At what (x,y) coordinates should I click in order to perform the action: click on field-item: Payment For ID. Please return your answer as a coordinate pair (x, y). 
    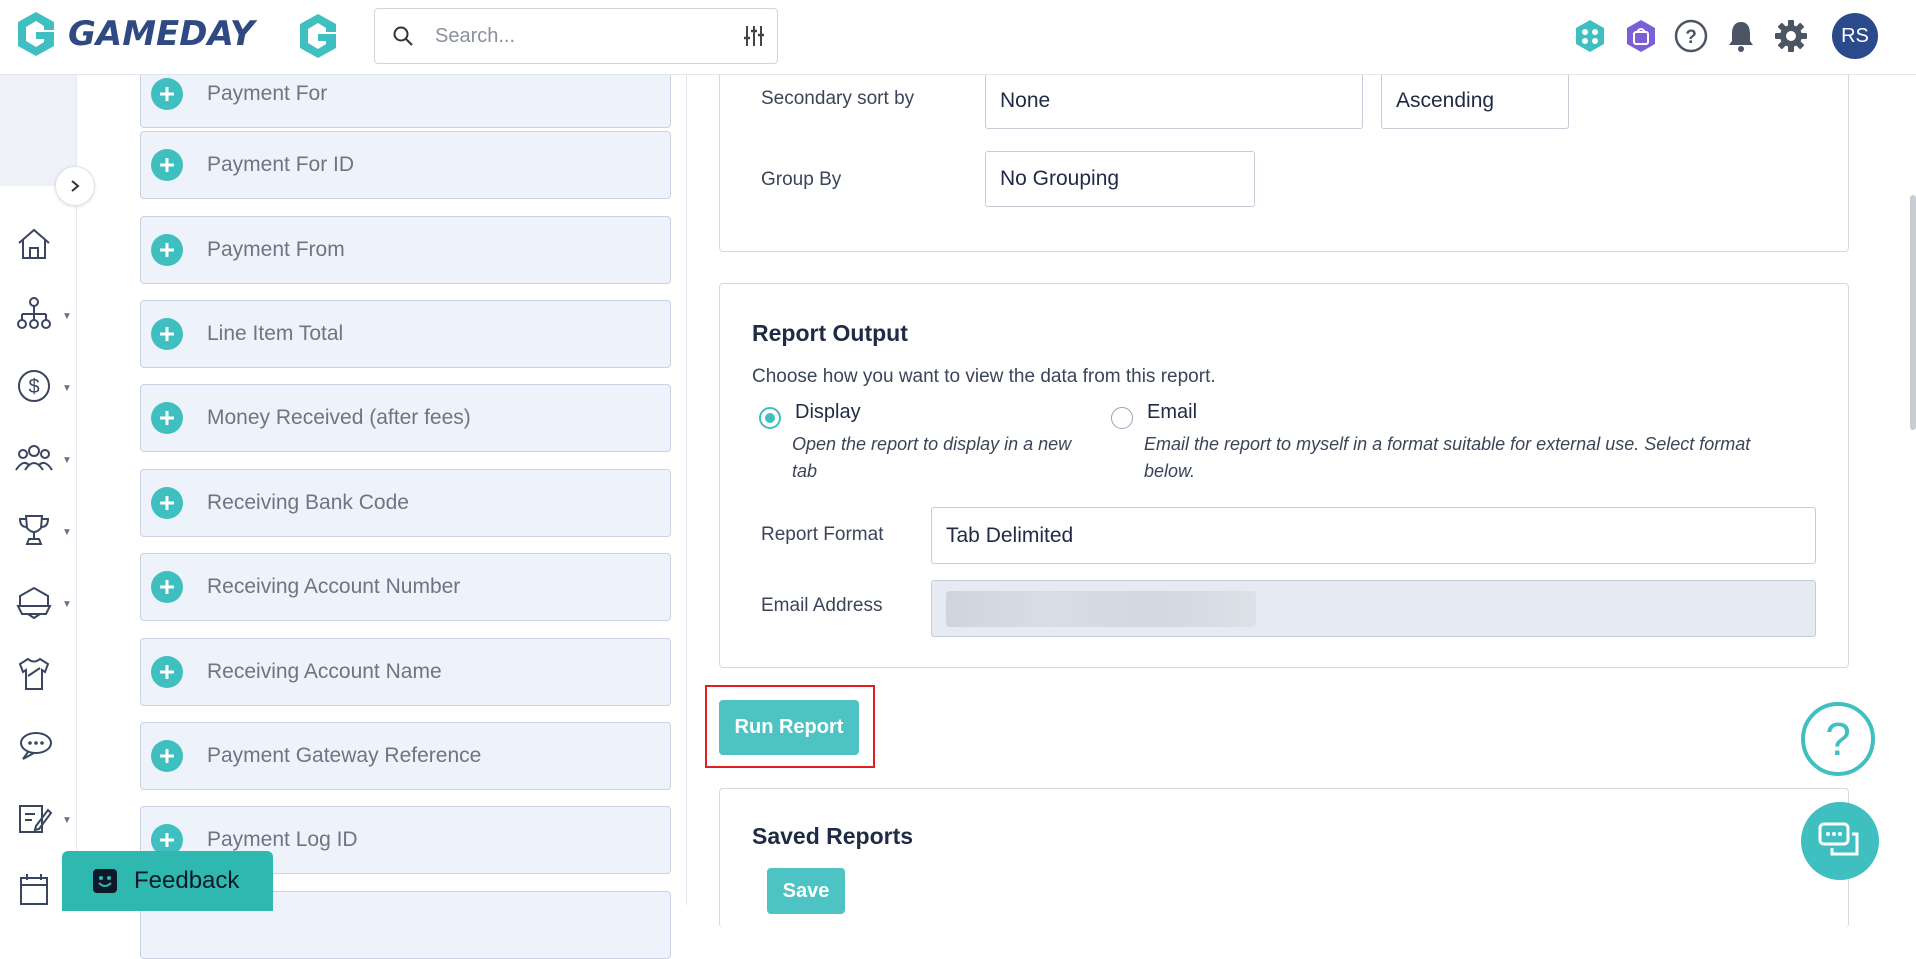
    Looking at the image, I should click on (405, 165).